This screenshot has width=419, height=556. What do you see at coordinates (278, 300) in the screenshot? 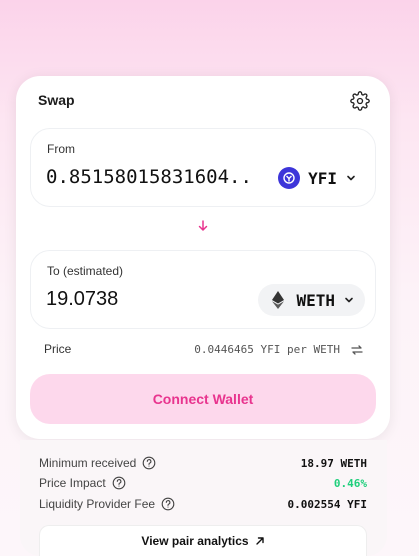
I see `eth-logo-icon` at bounding box center [278, 300].